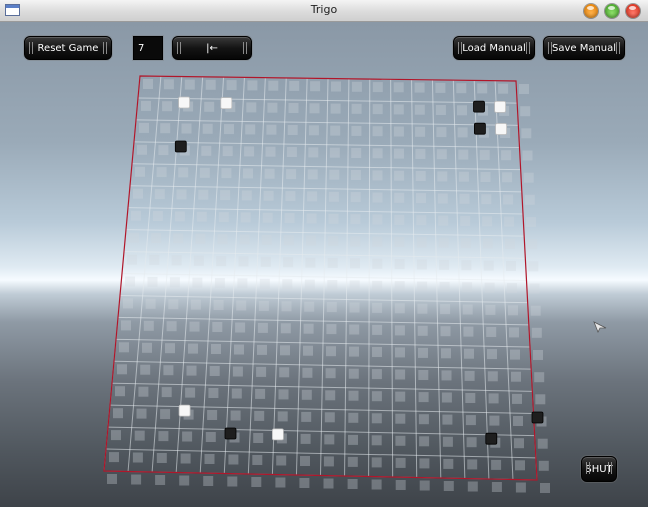 The width and height of the screenshot is (648, 507). What do you see at coordinates (500, 107) in the screenshot?
I see `white-stone` at bounding box center [500, 107].